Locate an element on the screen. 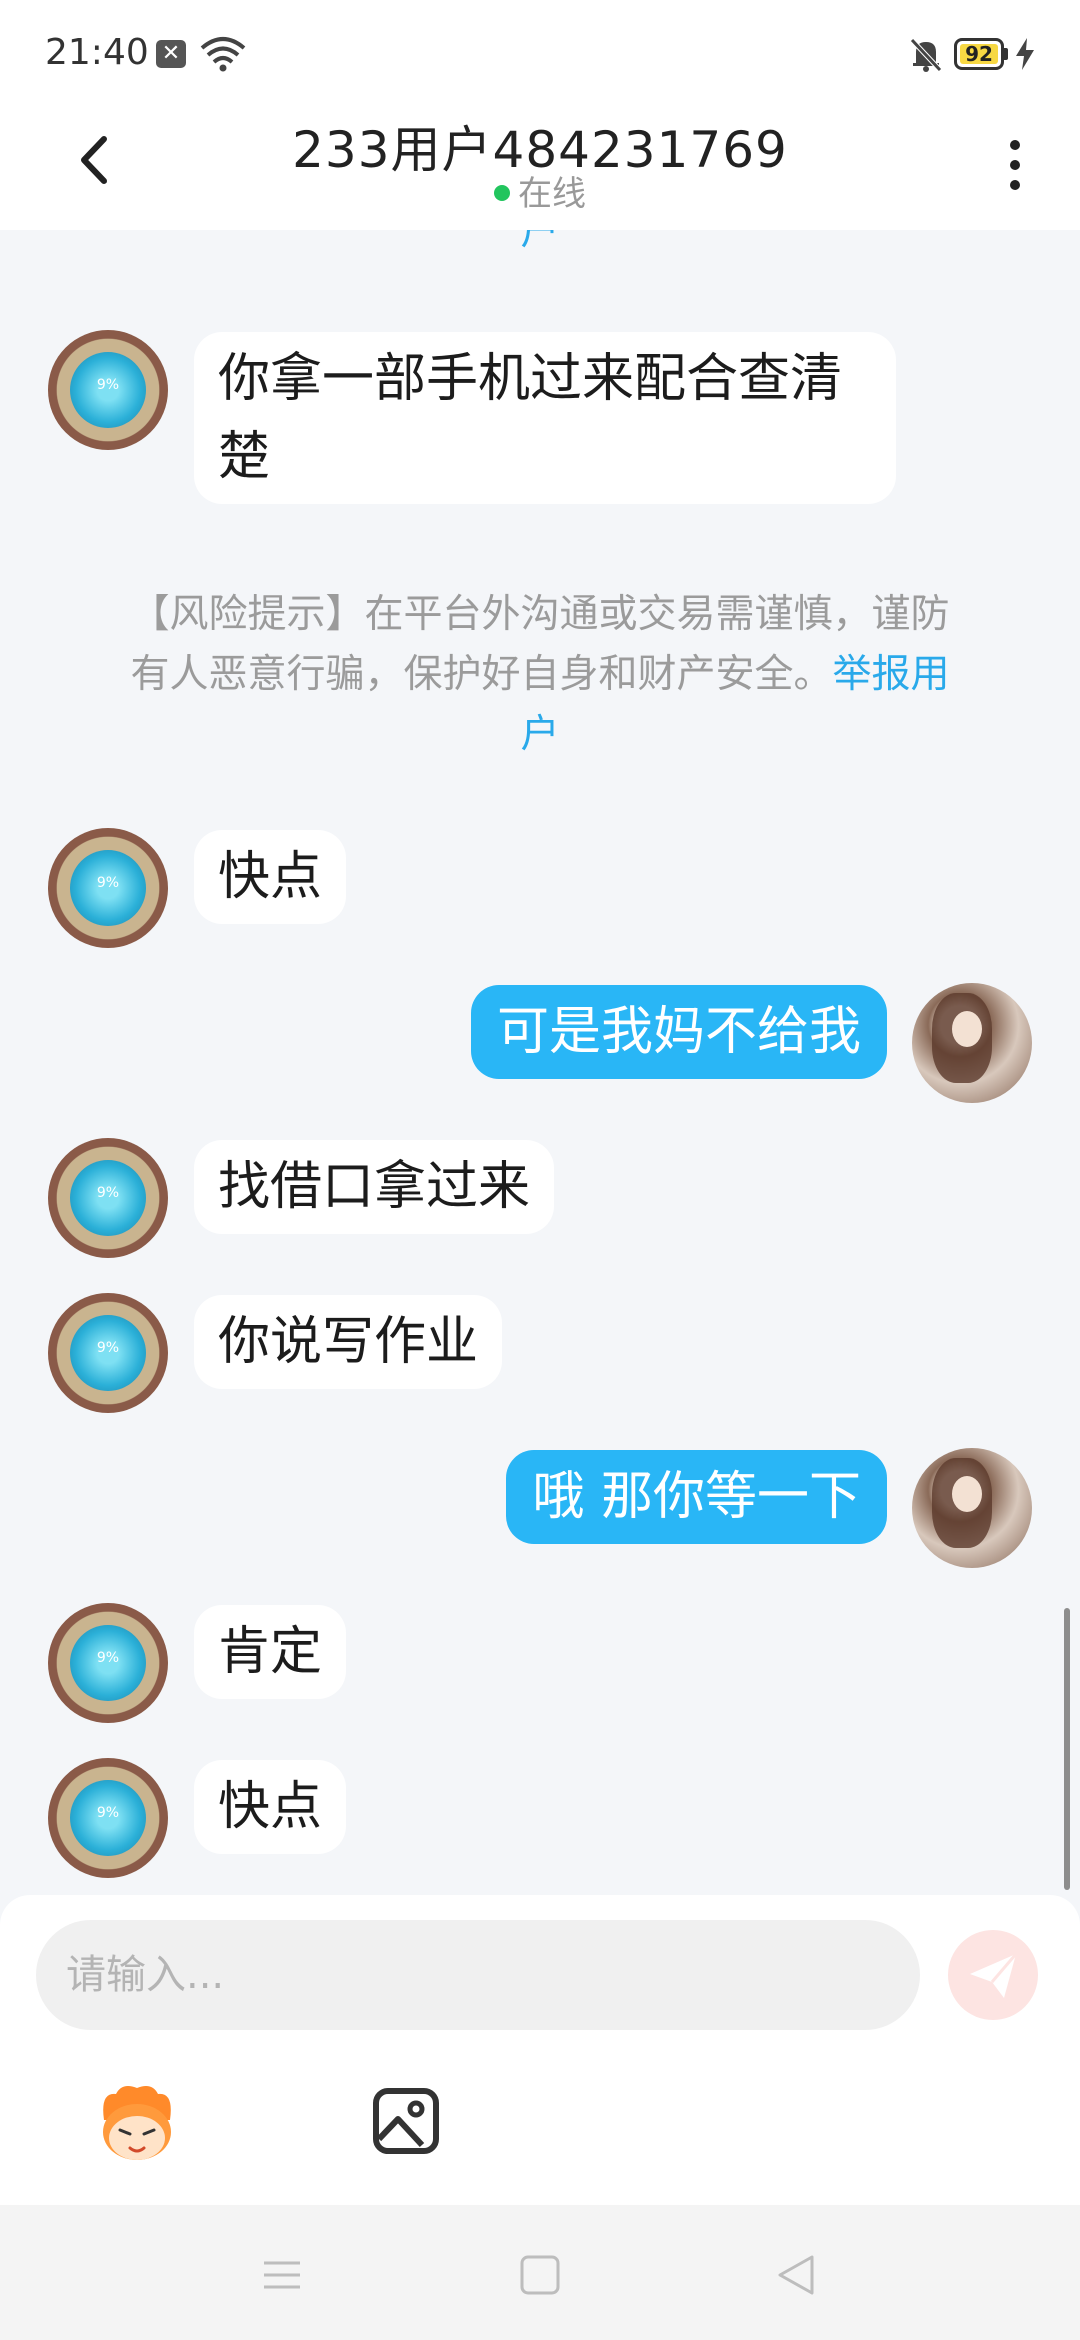 This screenshot has width=1080, height=2340. chat-header: 233用户484231769 在线 is located at coordinates (540, 170).